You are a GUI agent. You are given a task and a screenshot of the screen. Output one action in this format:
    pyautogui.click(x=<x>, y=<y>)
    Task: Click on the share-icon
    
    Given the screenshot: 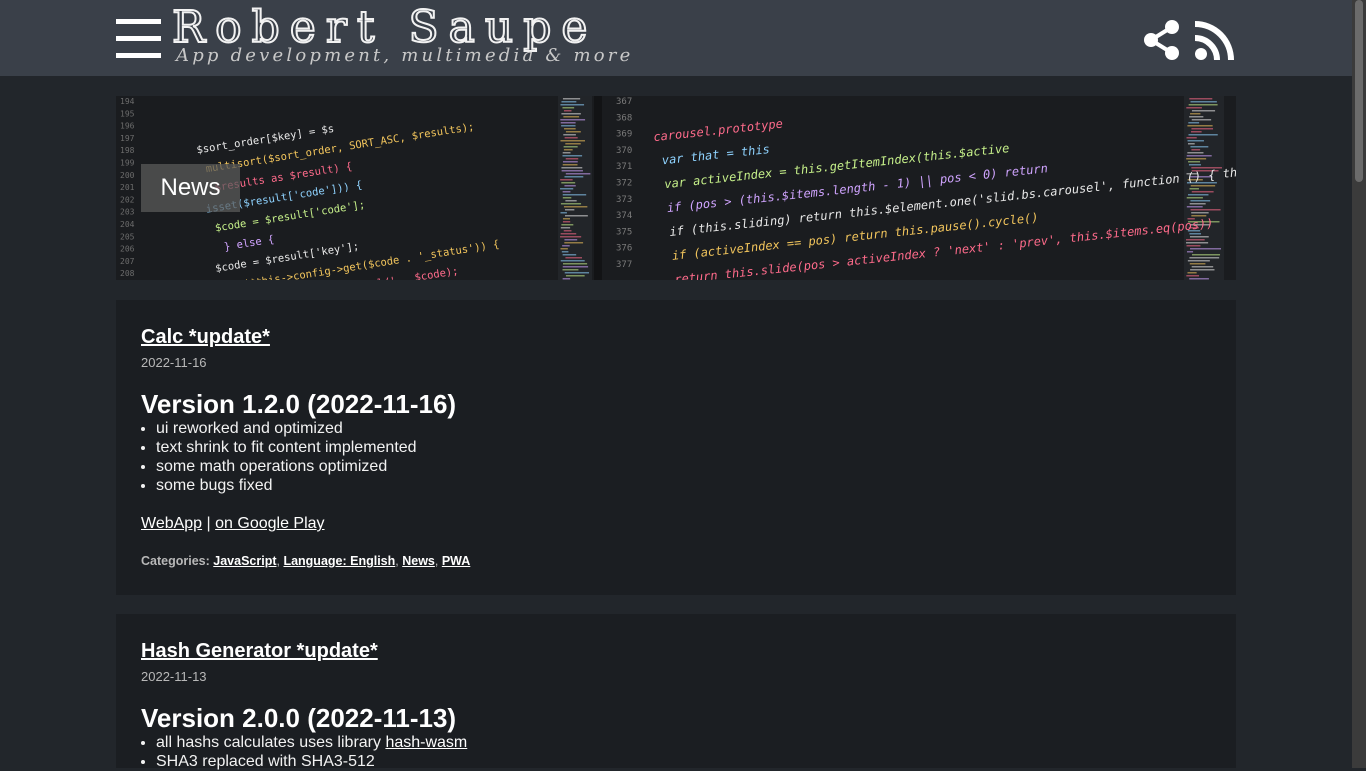 What is the action you would take?
    pyautogui.click(x=1162, y=40)
    